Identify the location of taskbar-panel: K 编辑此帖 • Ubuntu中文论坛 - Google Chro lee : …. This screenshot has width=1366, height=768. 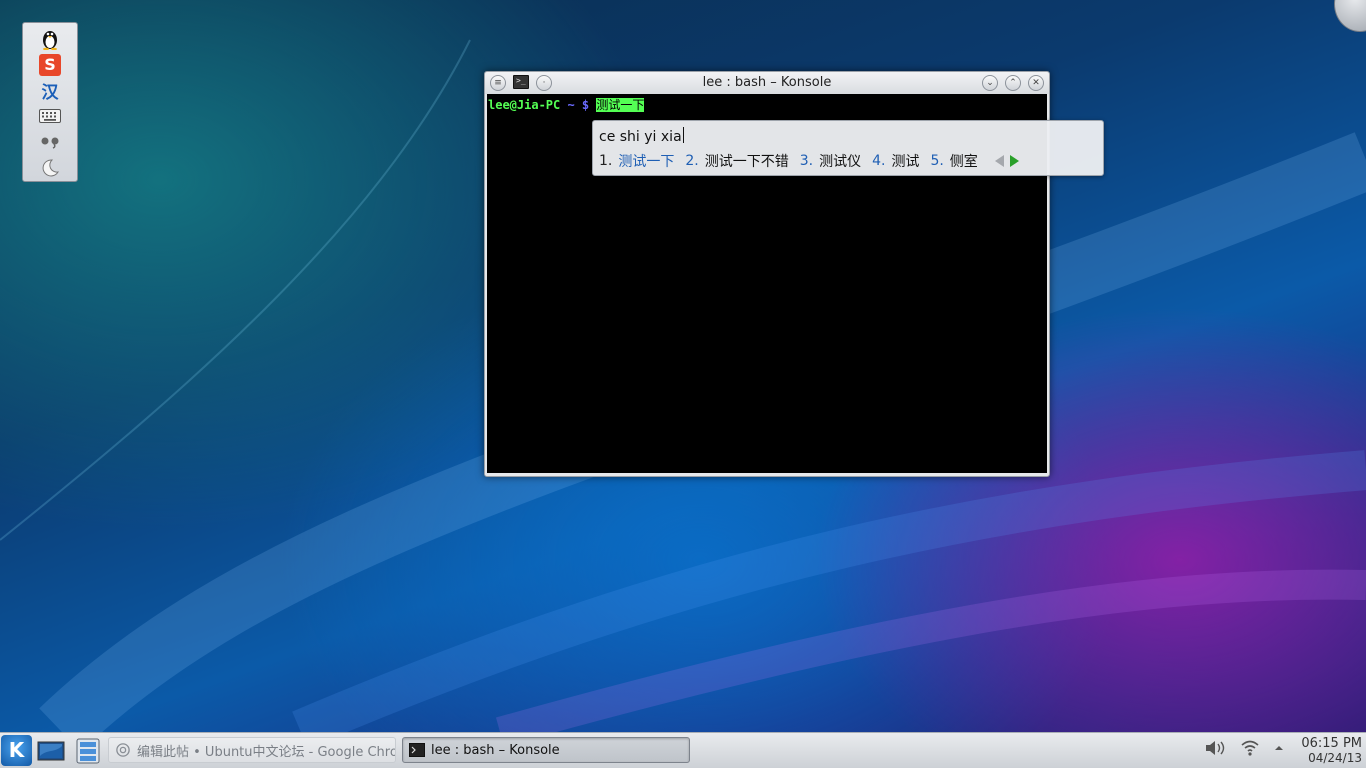
(683, 750).